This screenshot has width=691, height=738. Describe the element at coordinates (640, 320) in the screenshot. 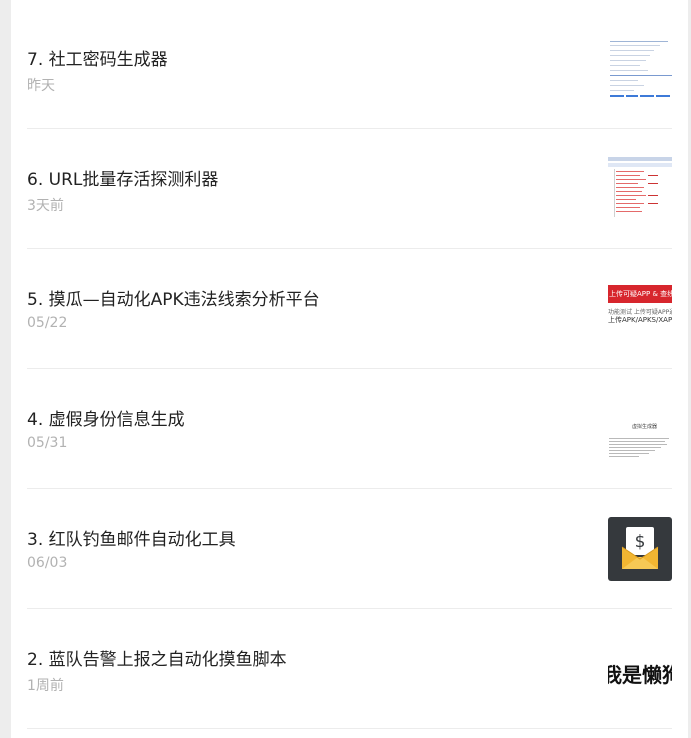

I see `thumbnail-caption: 上传APK/APKS/XAPK` at that location.